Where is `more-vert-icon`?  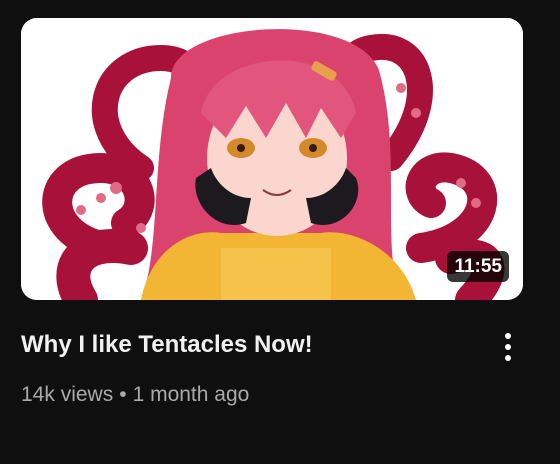
more-vert-icon is located at coordinates (508, 347).